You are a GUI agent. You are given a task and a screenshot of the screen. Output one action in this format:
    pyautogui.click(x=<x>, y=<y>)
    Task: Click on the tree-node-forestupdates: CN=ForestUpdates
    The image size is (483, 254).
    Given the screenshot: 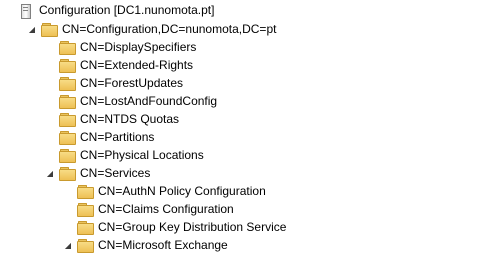 What is the action you would take?
    pyautogui.click(x=121, y=83)
    